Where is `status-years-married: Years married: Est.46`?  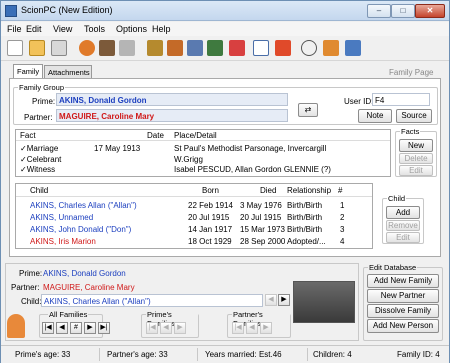 status-years-married: Years married: Est.46 is located at coordinates (243, 354).